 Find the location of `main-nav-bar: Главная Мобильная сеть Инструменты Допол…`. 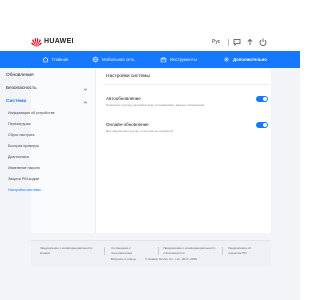

main-nav-bar: Главная Мобильная сеть Инструменты Допол… is located at coordinates (150, 59).